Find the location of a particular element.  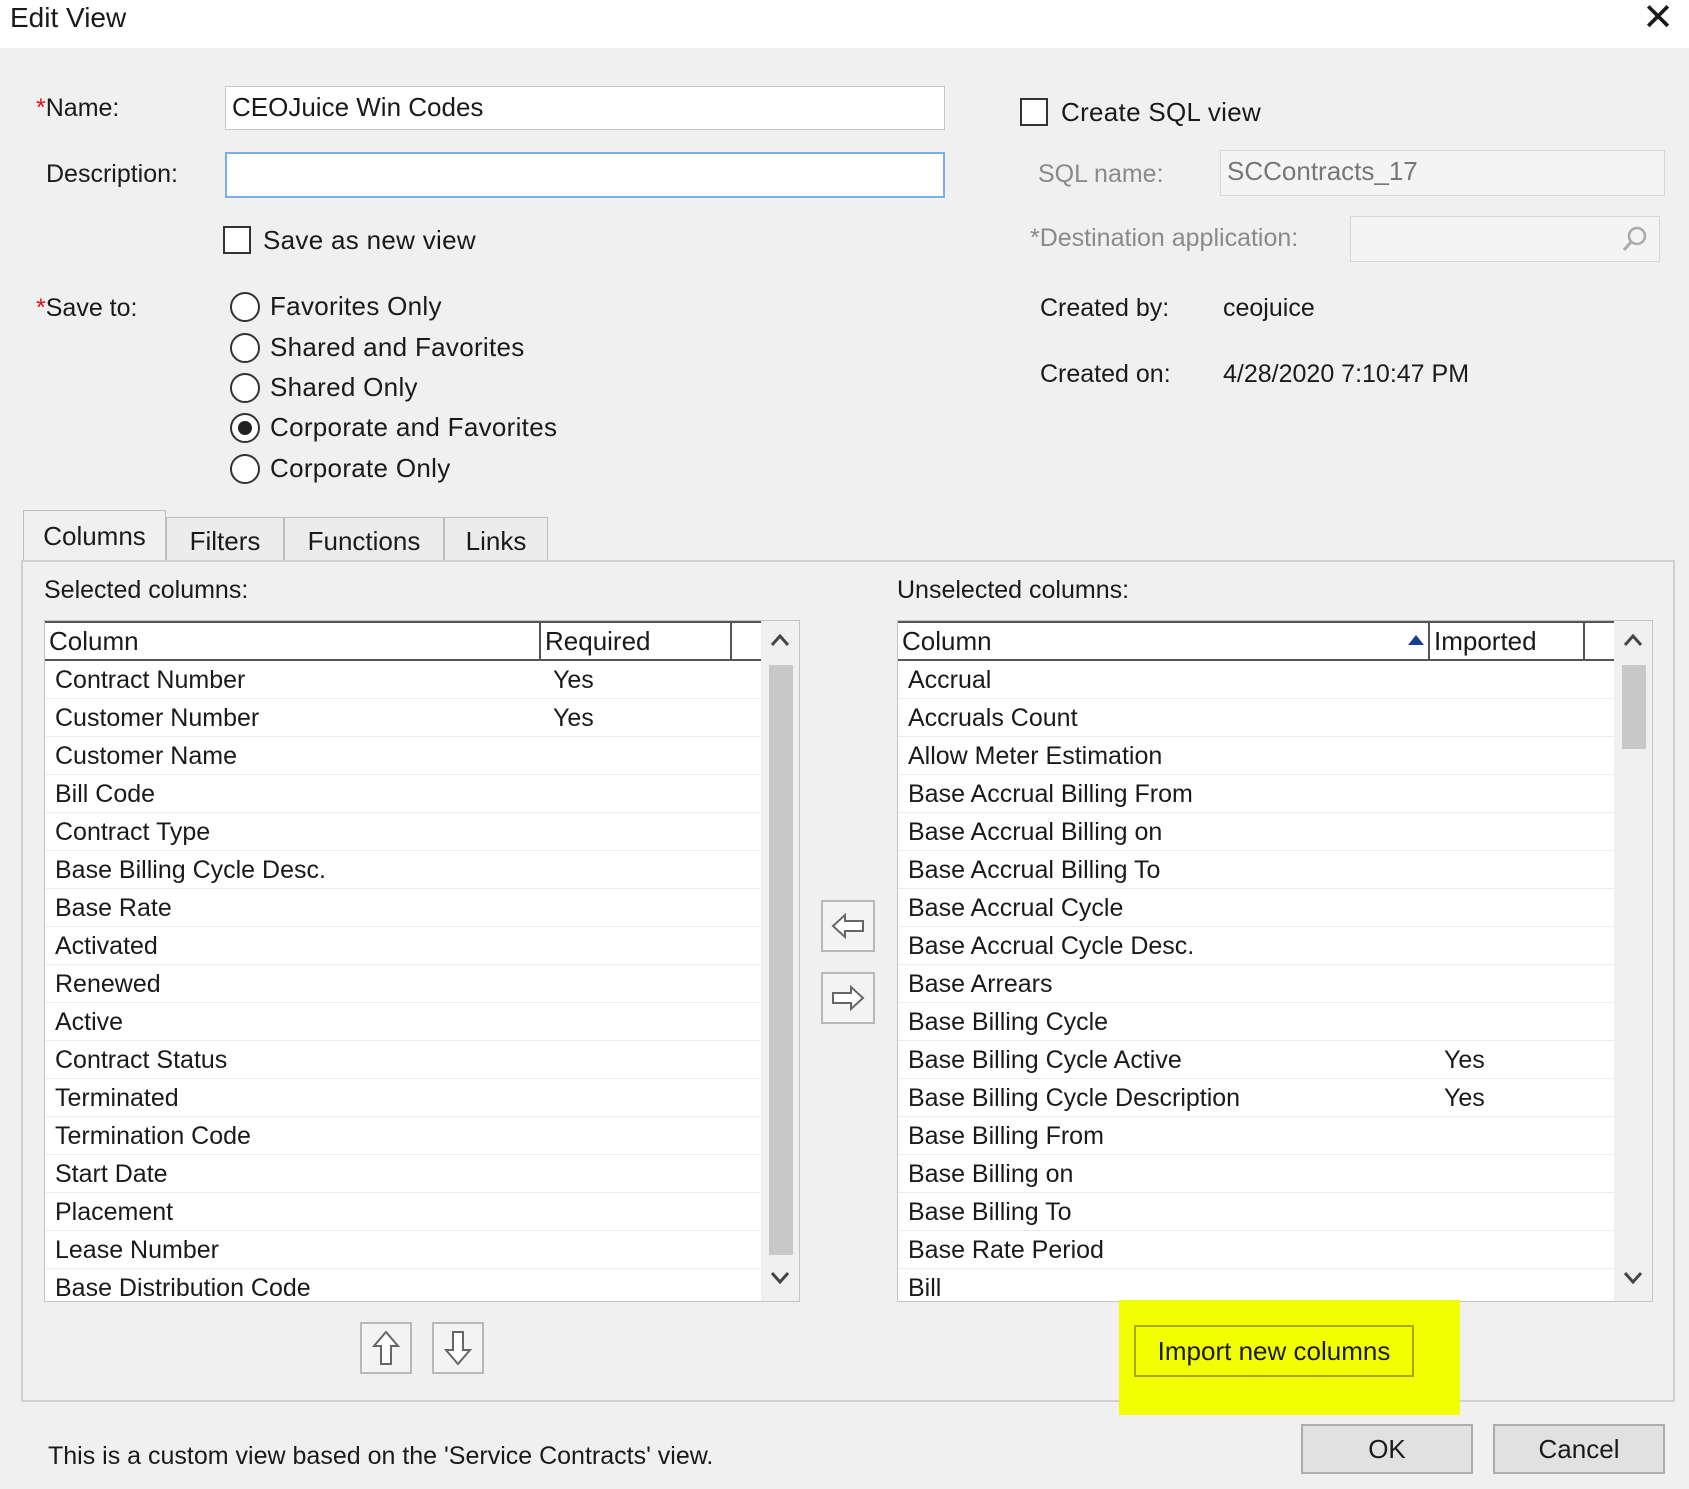

cancel-button: Cancel is located at coordinates (1579, 1449).